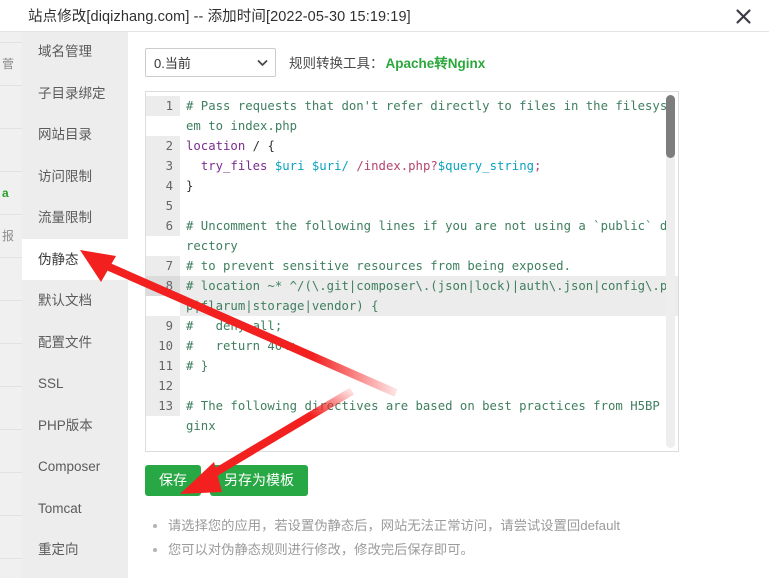  Describe the element at coordinates (397, 166) in the screenshot. I see `code-token: /index.php?` at that location.